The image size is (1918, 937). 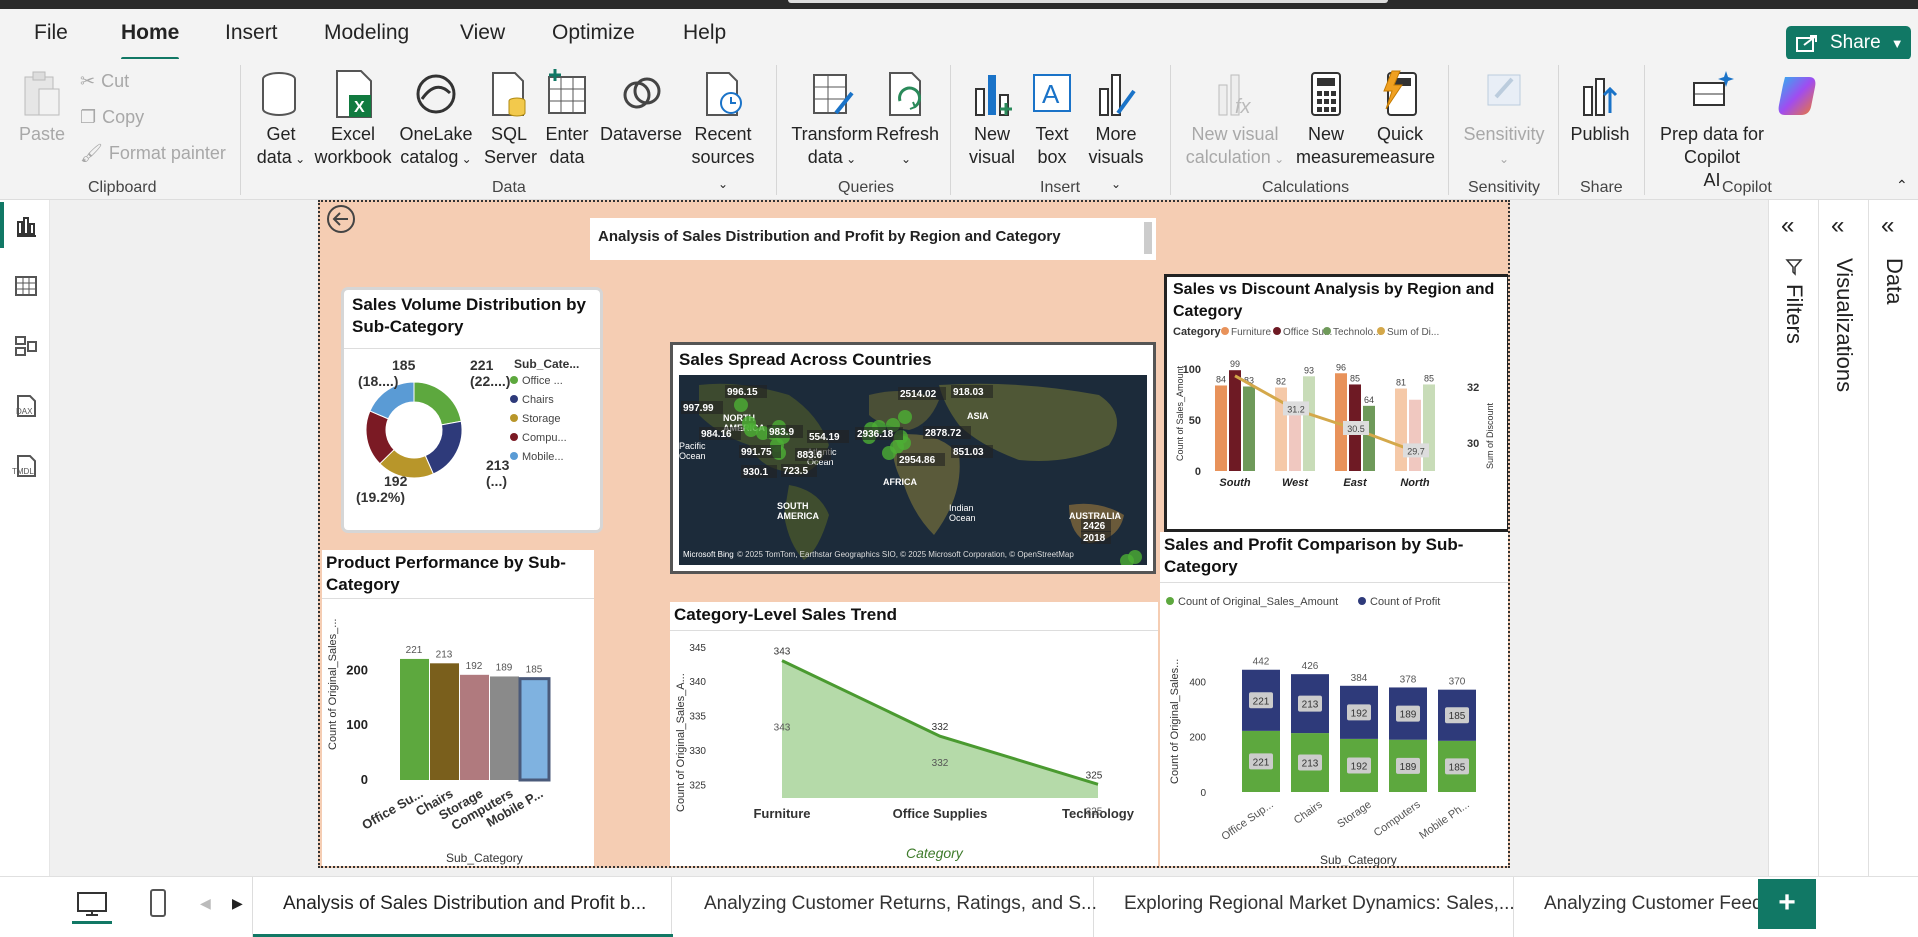 What do you see at coordinates (1636, 907) in the screenshot?
I see `tab-page-4: Analyzing Customer Feedb` at bounding box center [1636, 907].